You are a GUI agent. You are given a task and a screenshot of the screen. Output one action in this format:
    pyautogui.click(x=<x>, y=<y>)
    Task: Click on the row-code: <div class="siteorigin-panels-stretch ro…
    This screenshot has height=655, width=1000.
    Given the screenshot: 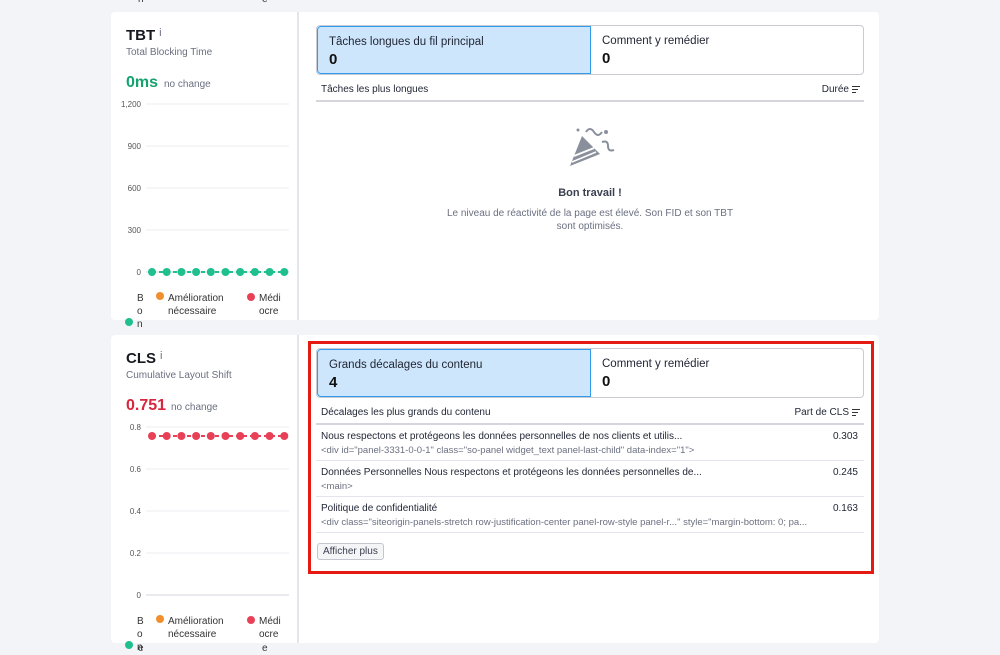 What is the action you would take?
    pyautogui.click(x=564, y=522)
    